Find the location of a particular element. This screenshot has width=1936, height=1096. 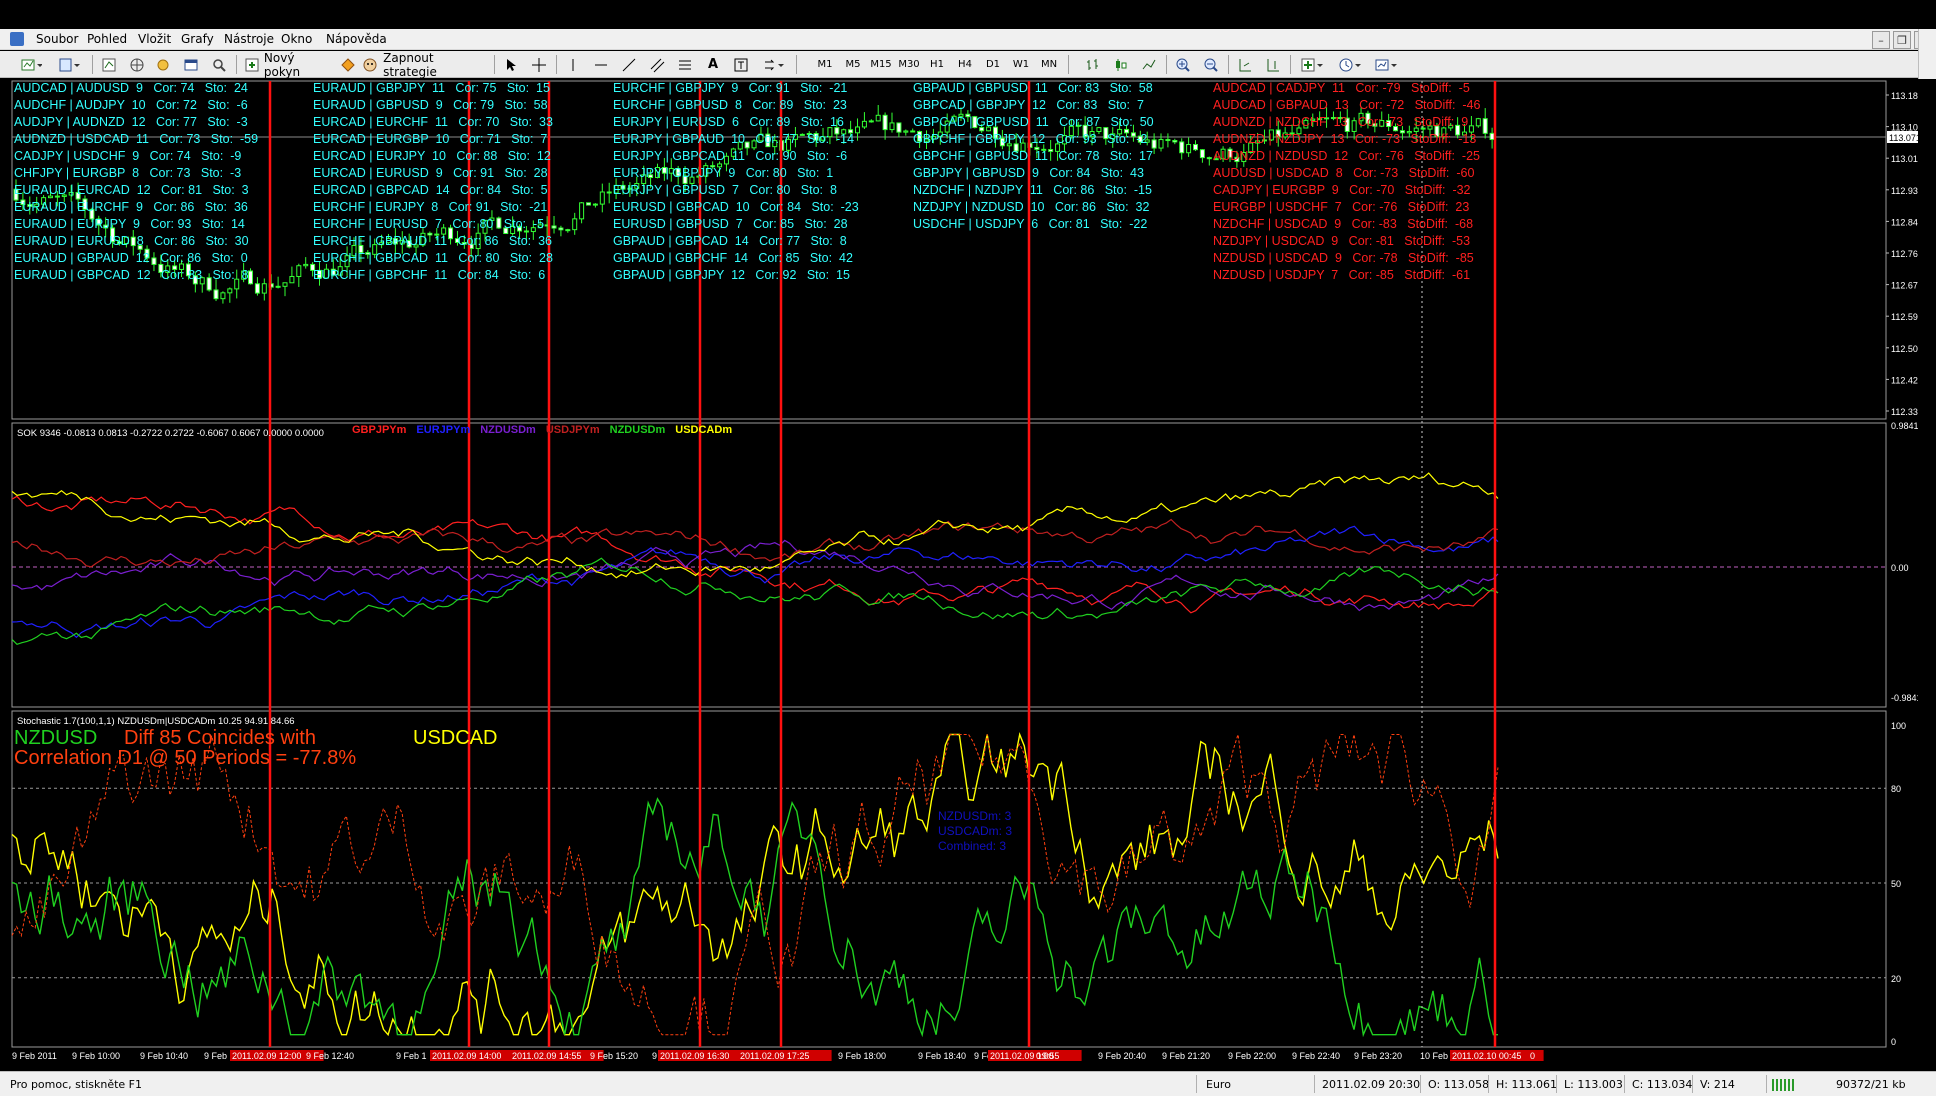

crosshair-icon is located at coordinates (539, 64).